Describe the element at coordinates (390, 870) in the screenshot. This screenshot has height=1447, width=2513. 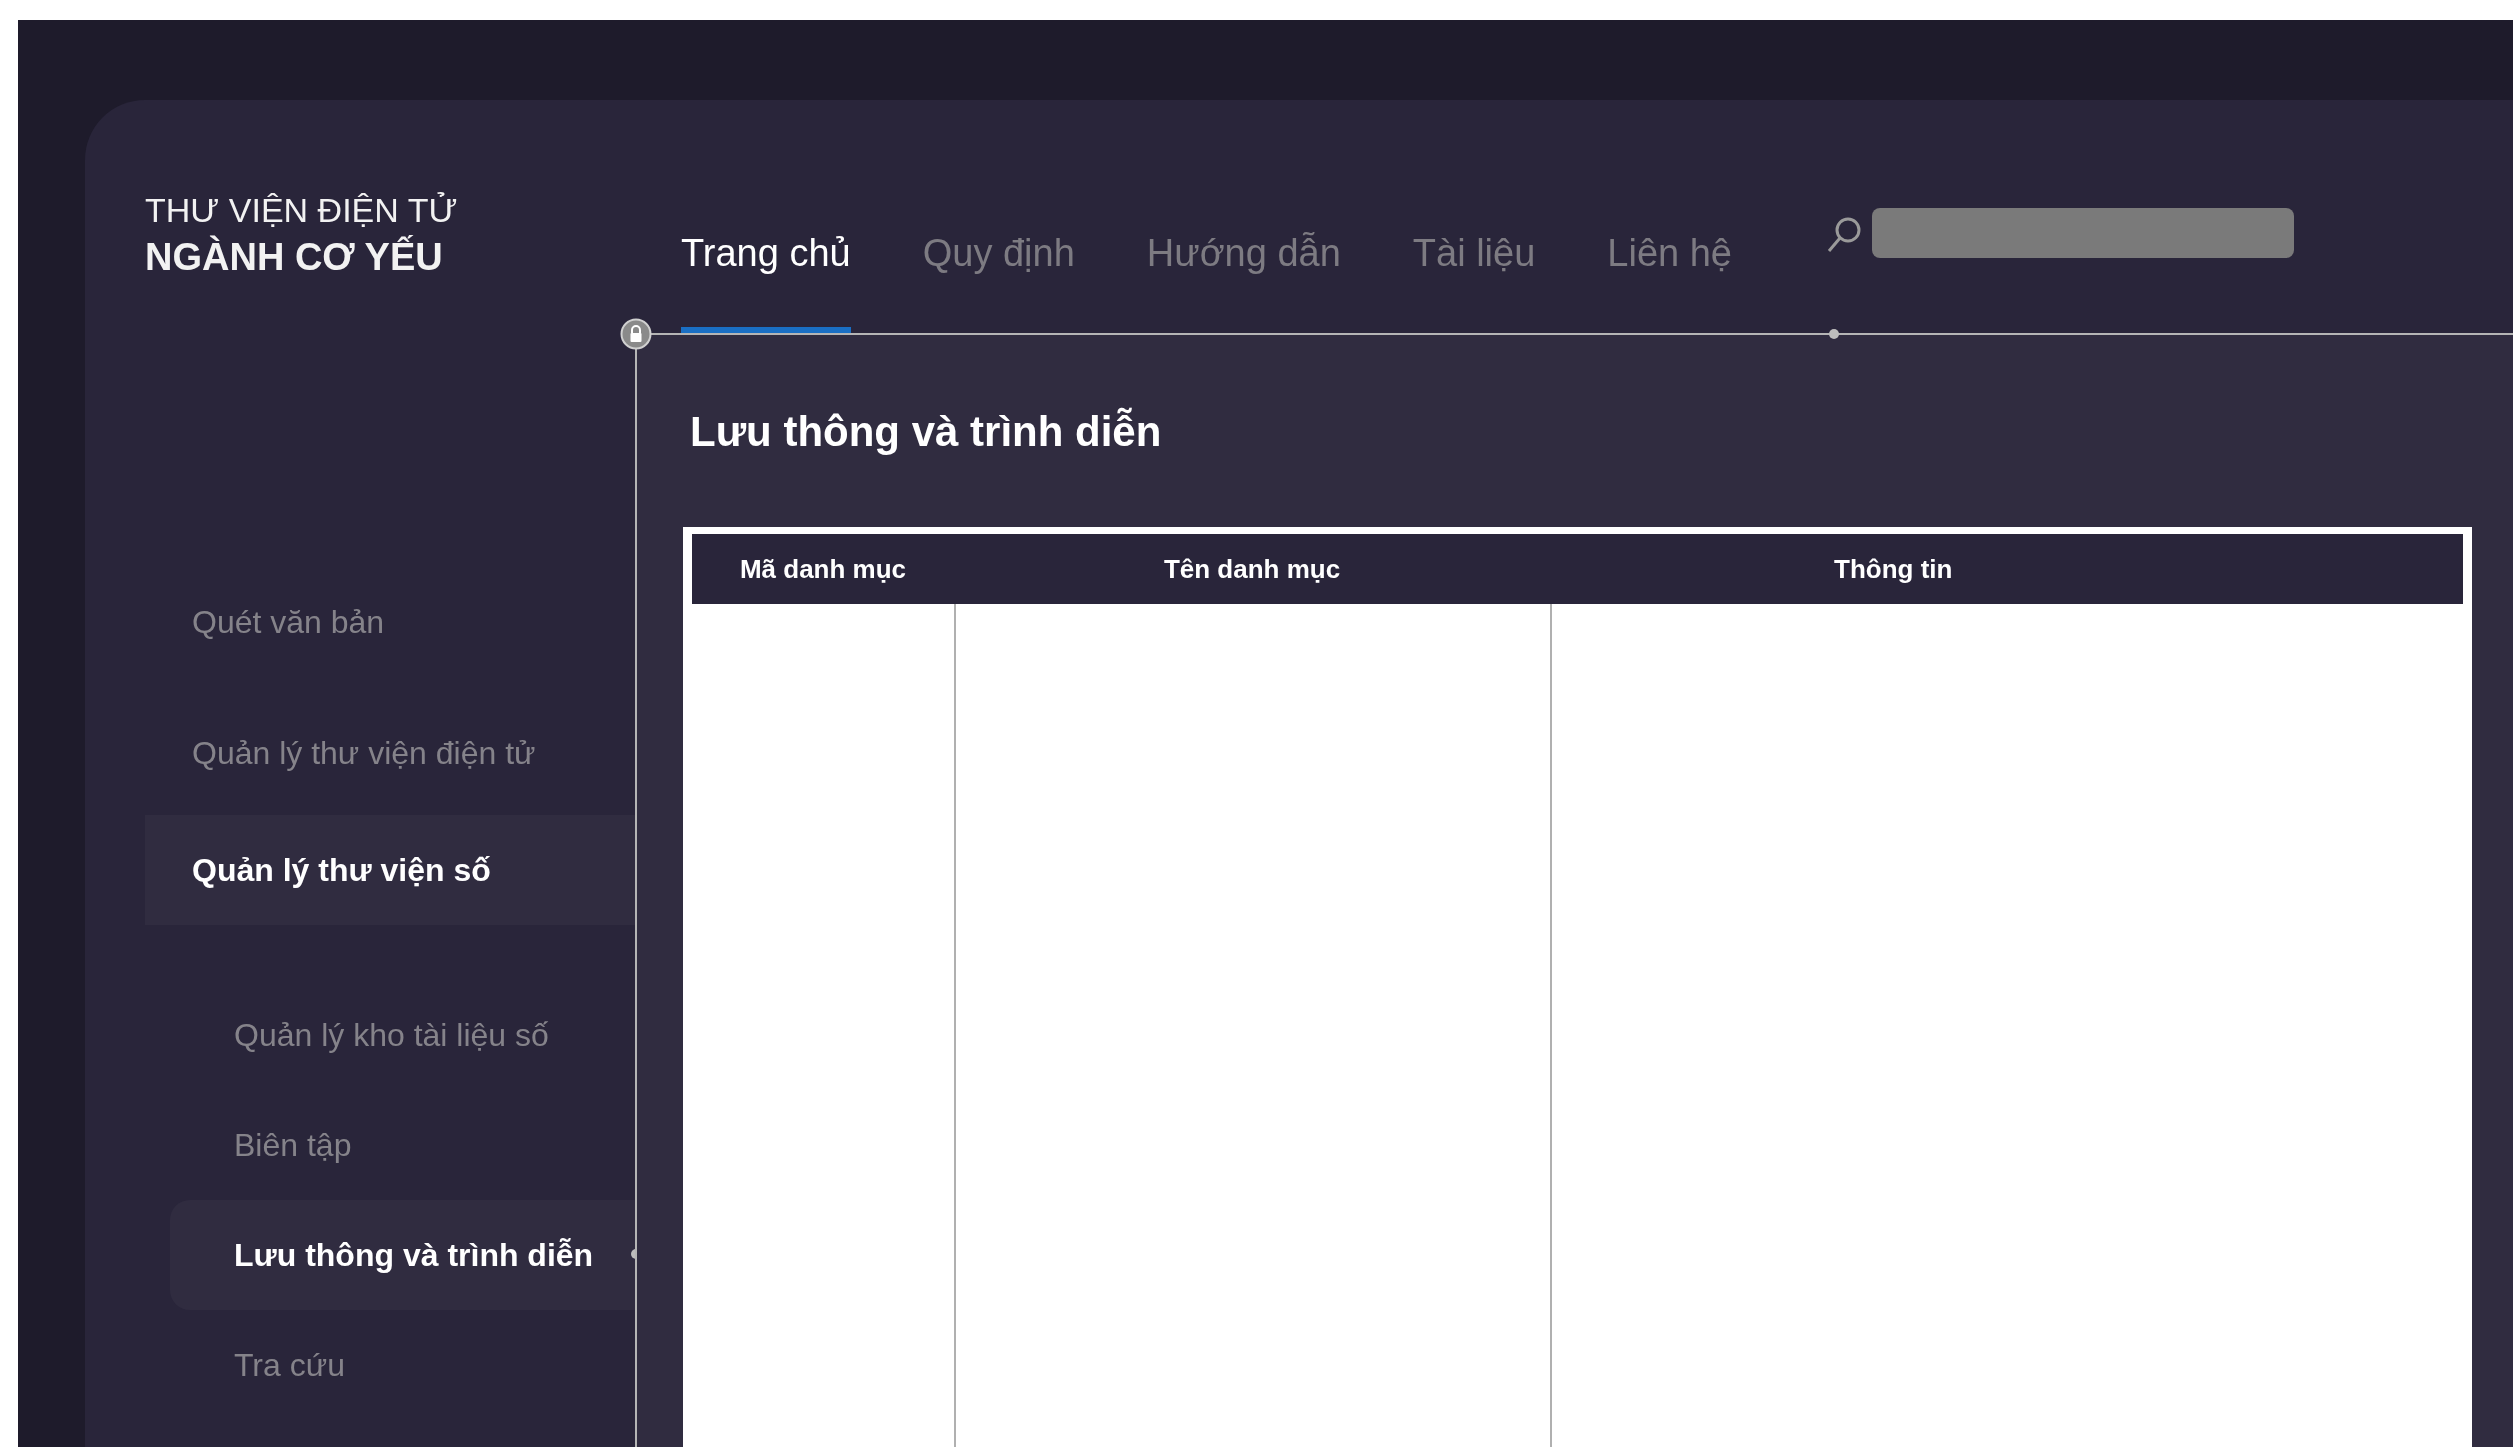
I see `sidebar-item: Quản lý thư viện số` at that location.